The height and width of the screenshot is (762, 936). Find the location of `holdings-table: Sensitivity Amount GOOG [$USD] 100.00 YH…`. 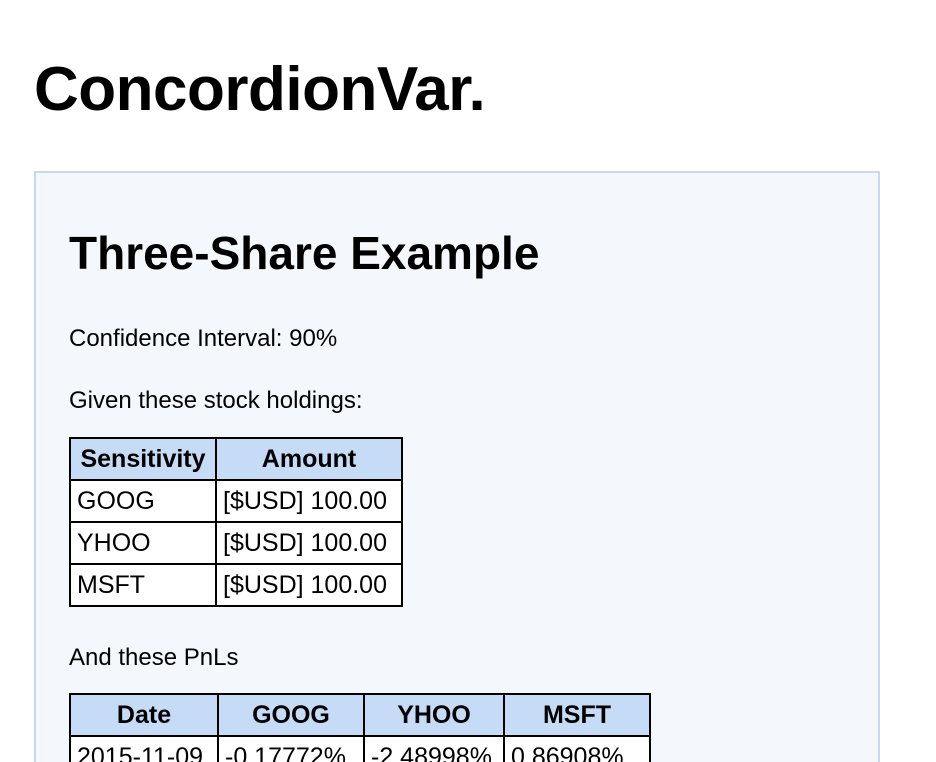

holdings-table: Sensitivity Amount GOOG [$USD] 100.00 YH… is located at coordinates (236, 522).